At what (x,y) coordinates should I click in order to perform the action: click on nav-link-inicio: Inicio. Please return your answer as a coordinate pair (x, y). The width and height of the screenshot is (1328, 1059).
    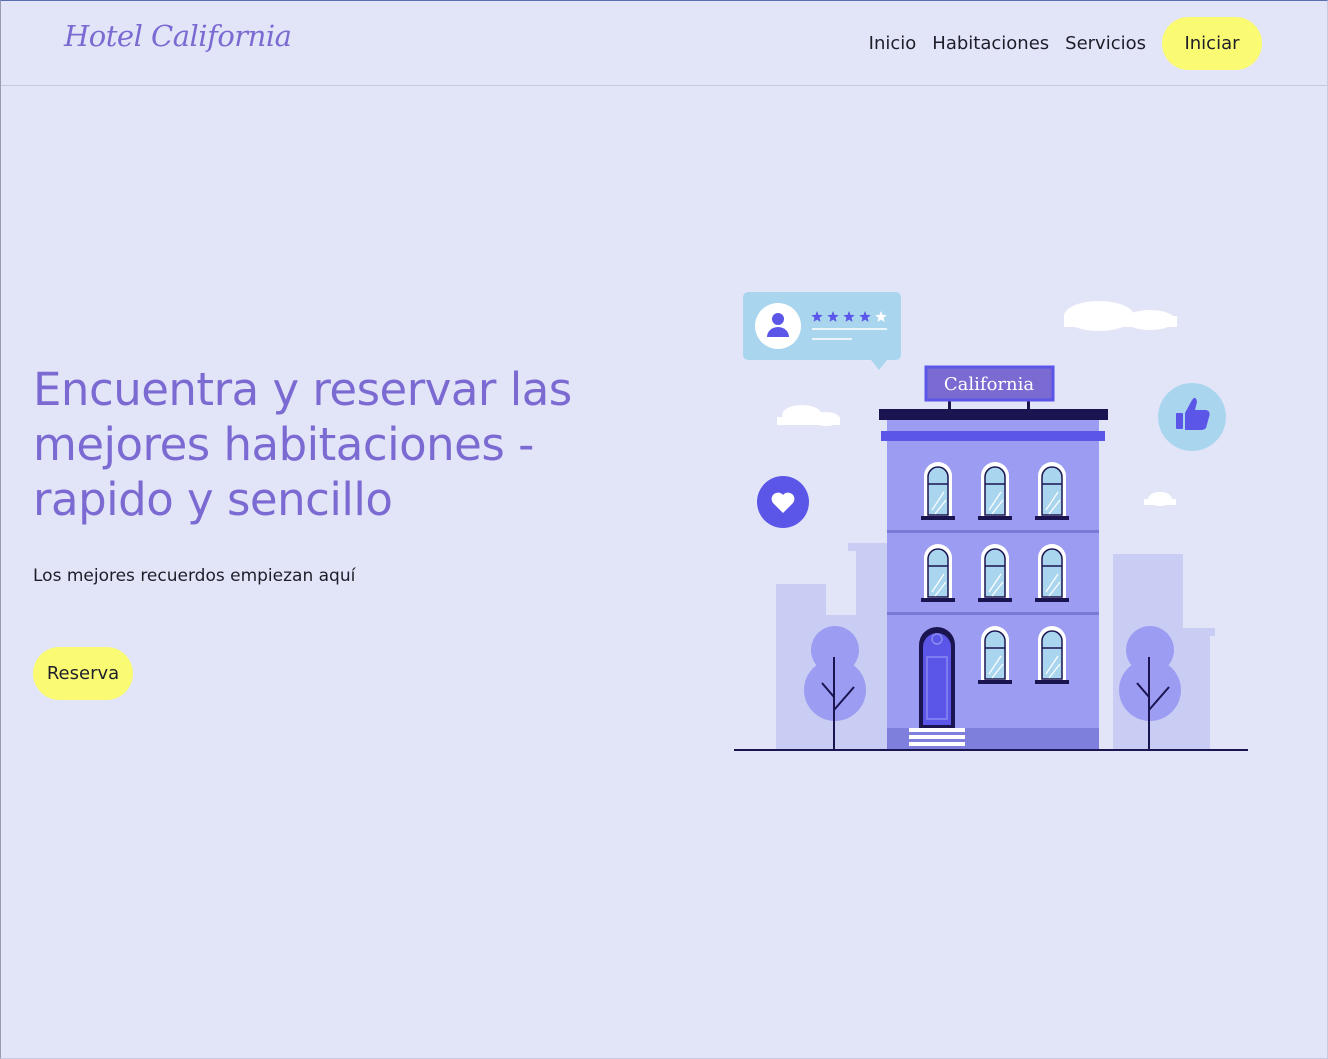
    Looking at the image, I should click on (893, 43).